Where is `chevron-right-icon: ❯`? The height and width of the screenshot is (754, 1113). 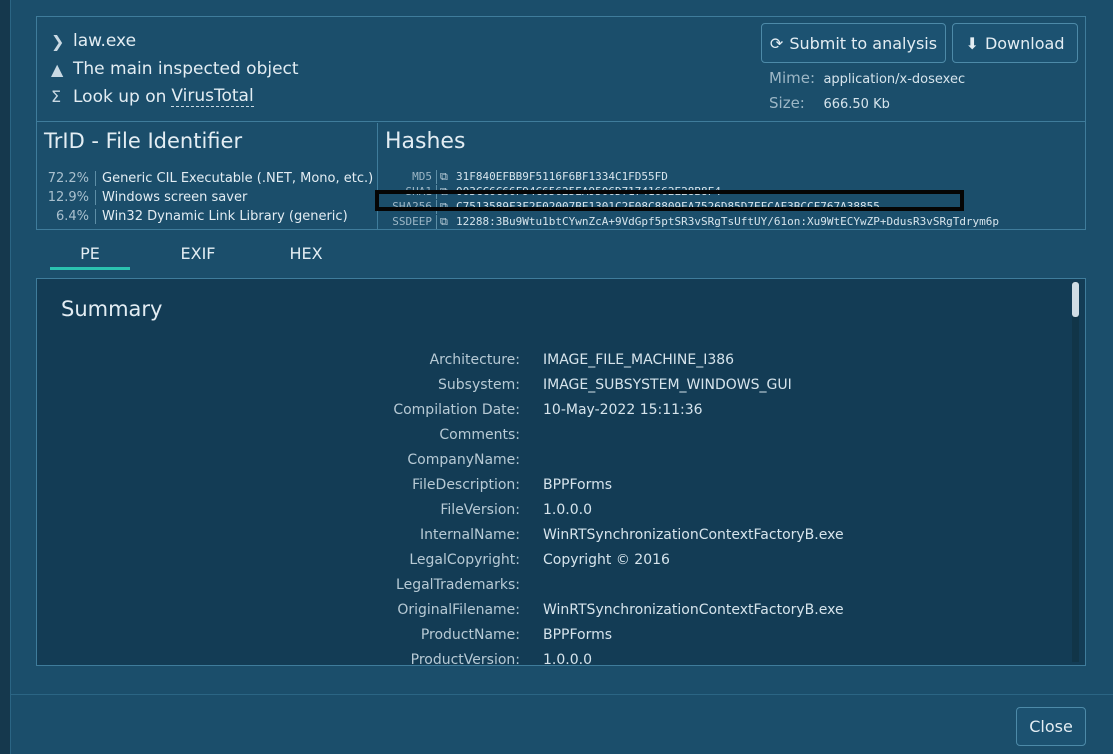
chevron-right-icon: ❯ is located at coordinates (58, 41).